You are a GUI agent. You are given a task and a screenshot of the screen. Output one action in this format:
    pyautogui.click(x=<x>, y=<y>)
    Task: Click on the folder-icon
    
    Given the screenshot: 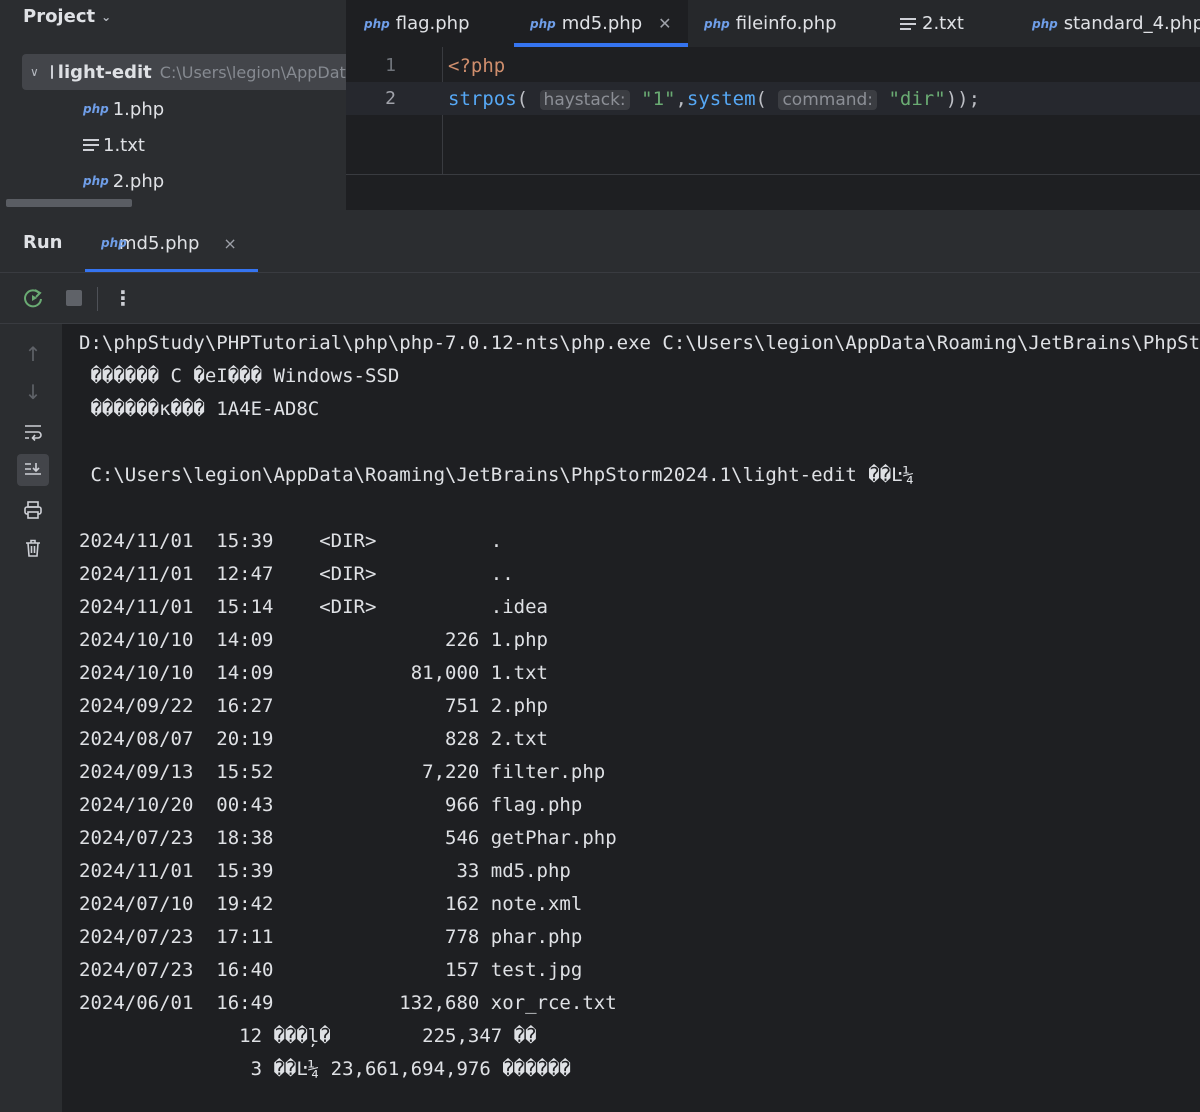 What is the action you would take?
    pyautogui.click(x=51, y=72)
    